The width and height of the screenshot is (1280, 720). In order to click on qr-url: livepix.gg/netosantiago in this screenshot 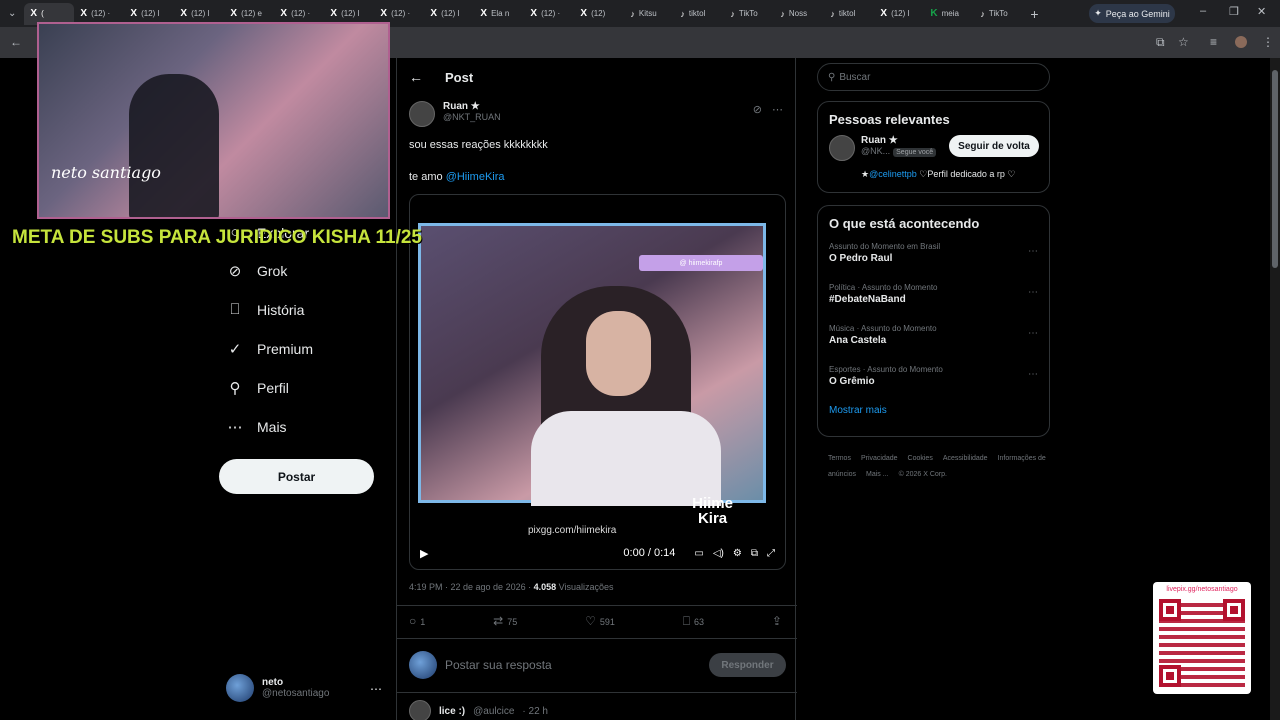, I will do `click(1202, 589)`.